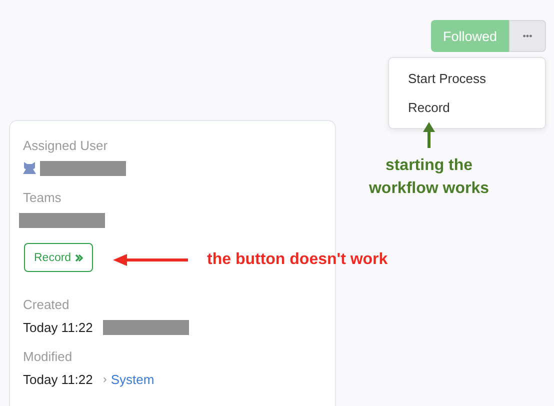  Describe the element at coordinates (467, 78) in the screenshot. I see `menu-item: Start Process` at that location.